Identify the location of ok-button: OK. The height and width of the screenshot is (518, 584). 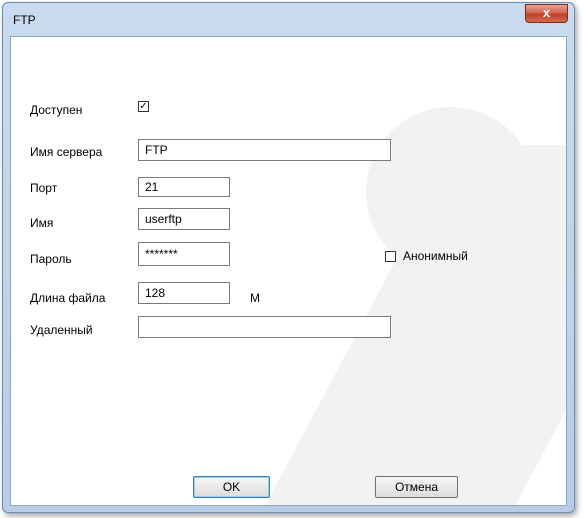
(231, 487).